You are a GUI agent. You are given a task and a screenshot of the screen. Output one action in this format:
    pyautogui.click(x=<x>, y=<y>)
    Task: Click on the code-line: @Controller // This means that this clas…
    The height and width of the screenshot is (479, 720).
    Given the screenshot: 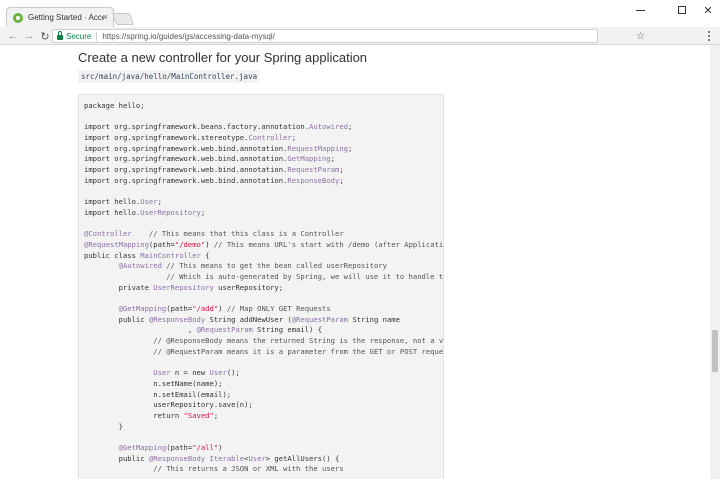 What is the action you would take?
    pyautogui.click(x=214, y=234)
    